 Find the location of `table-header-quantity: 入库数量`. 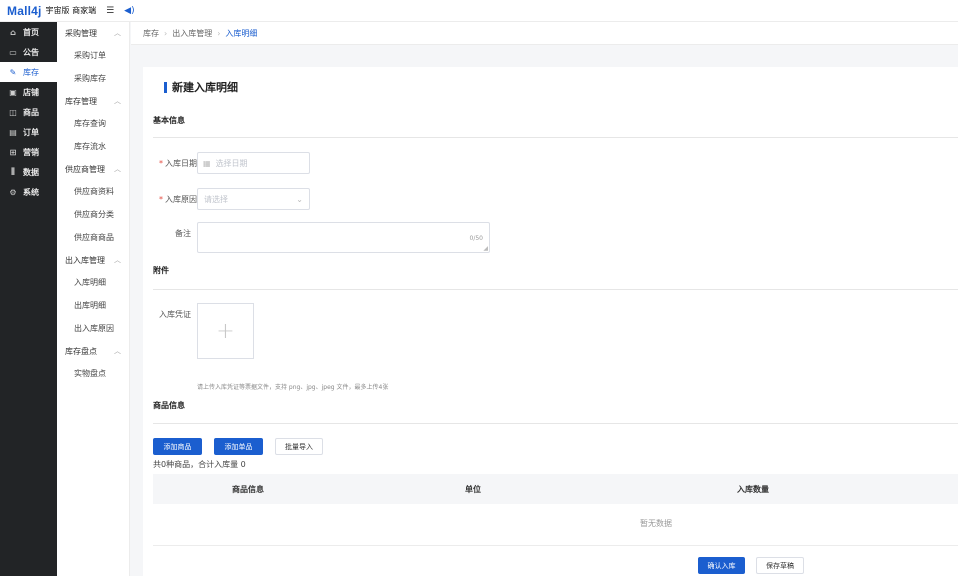

table-header-quantity: 入库数量 is located at coordinates (753, 489).